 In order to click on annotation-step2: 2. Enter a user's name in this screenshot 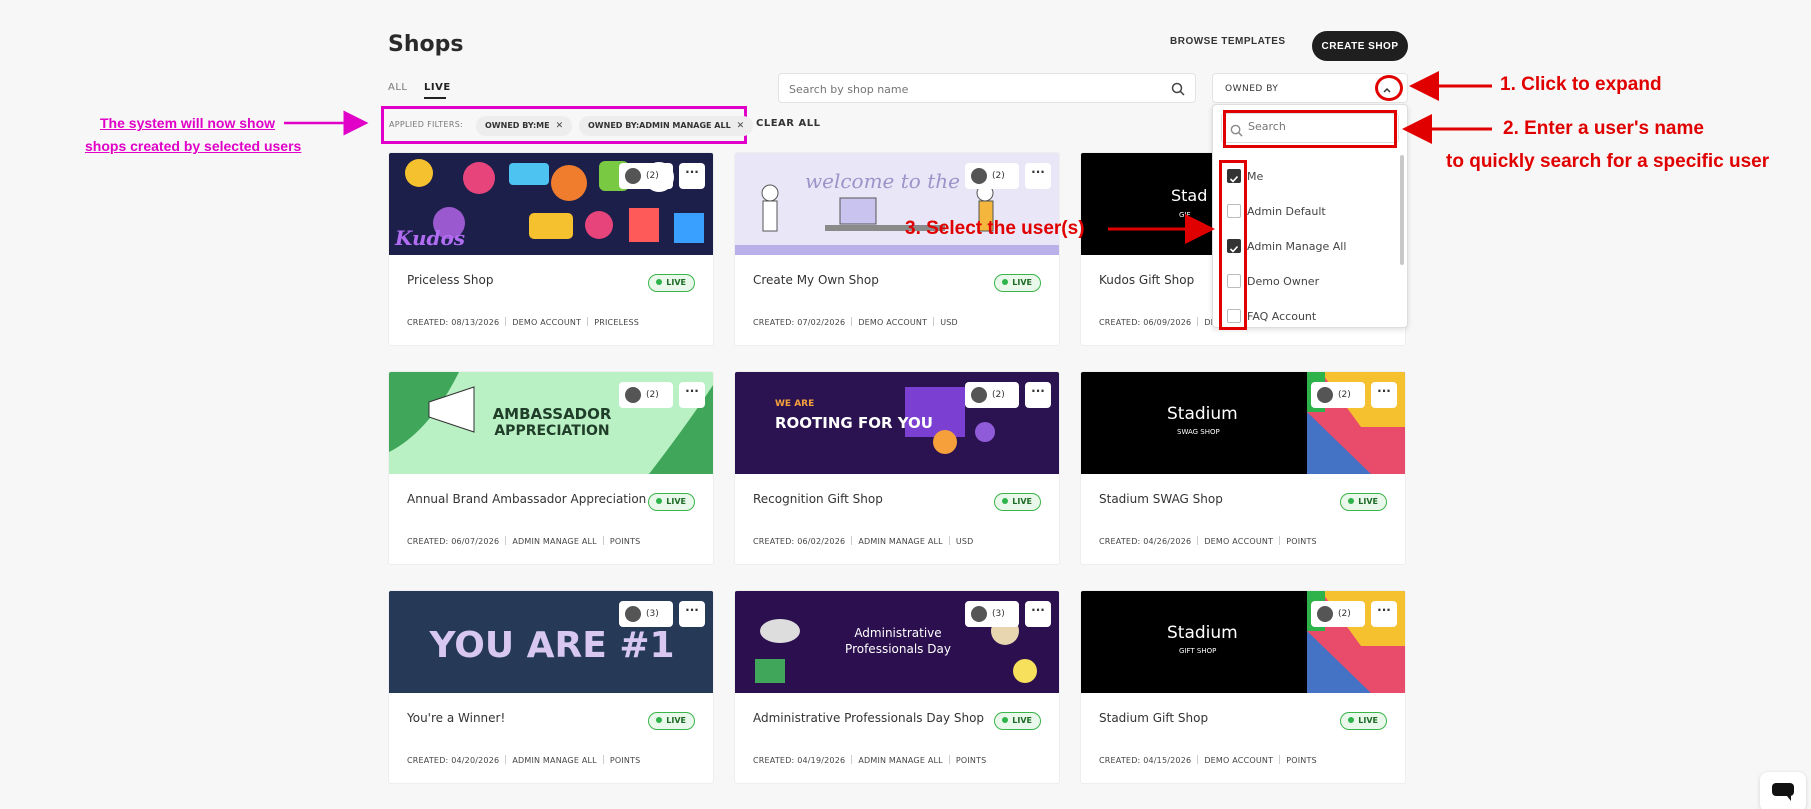, I will do `click(1603, 128)`.